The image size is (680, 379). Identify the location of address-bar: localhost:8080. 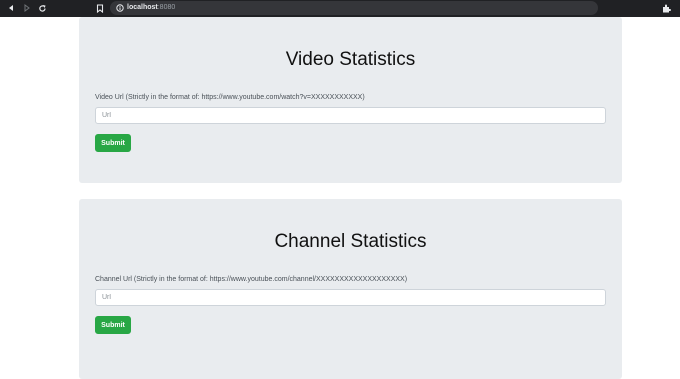
(354, 8).